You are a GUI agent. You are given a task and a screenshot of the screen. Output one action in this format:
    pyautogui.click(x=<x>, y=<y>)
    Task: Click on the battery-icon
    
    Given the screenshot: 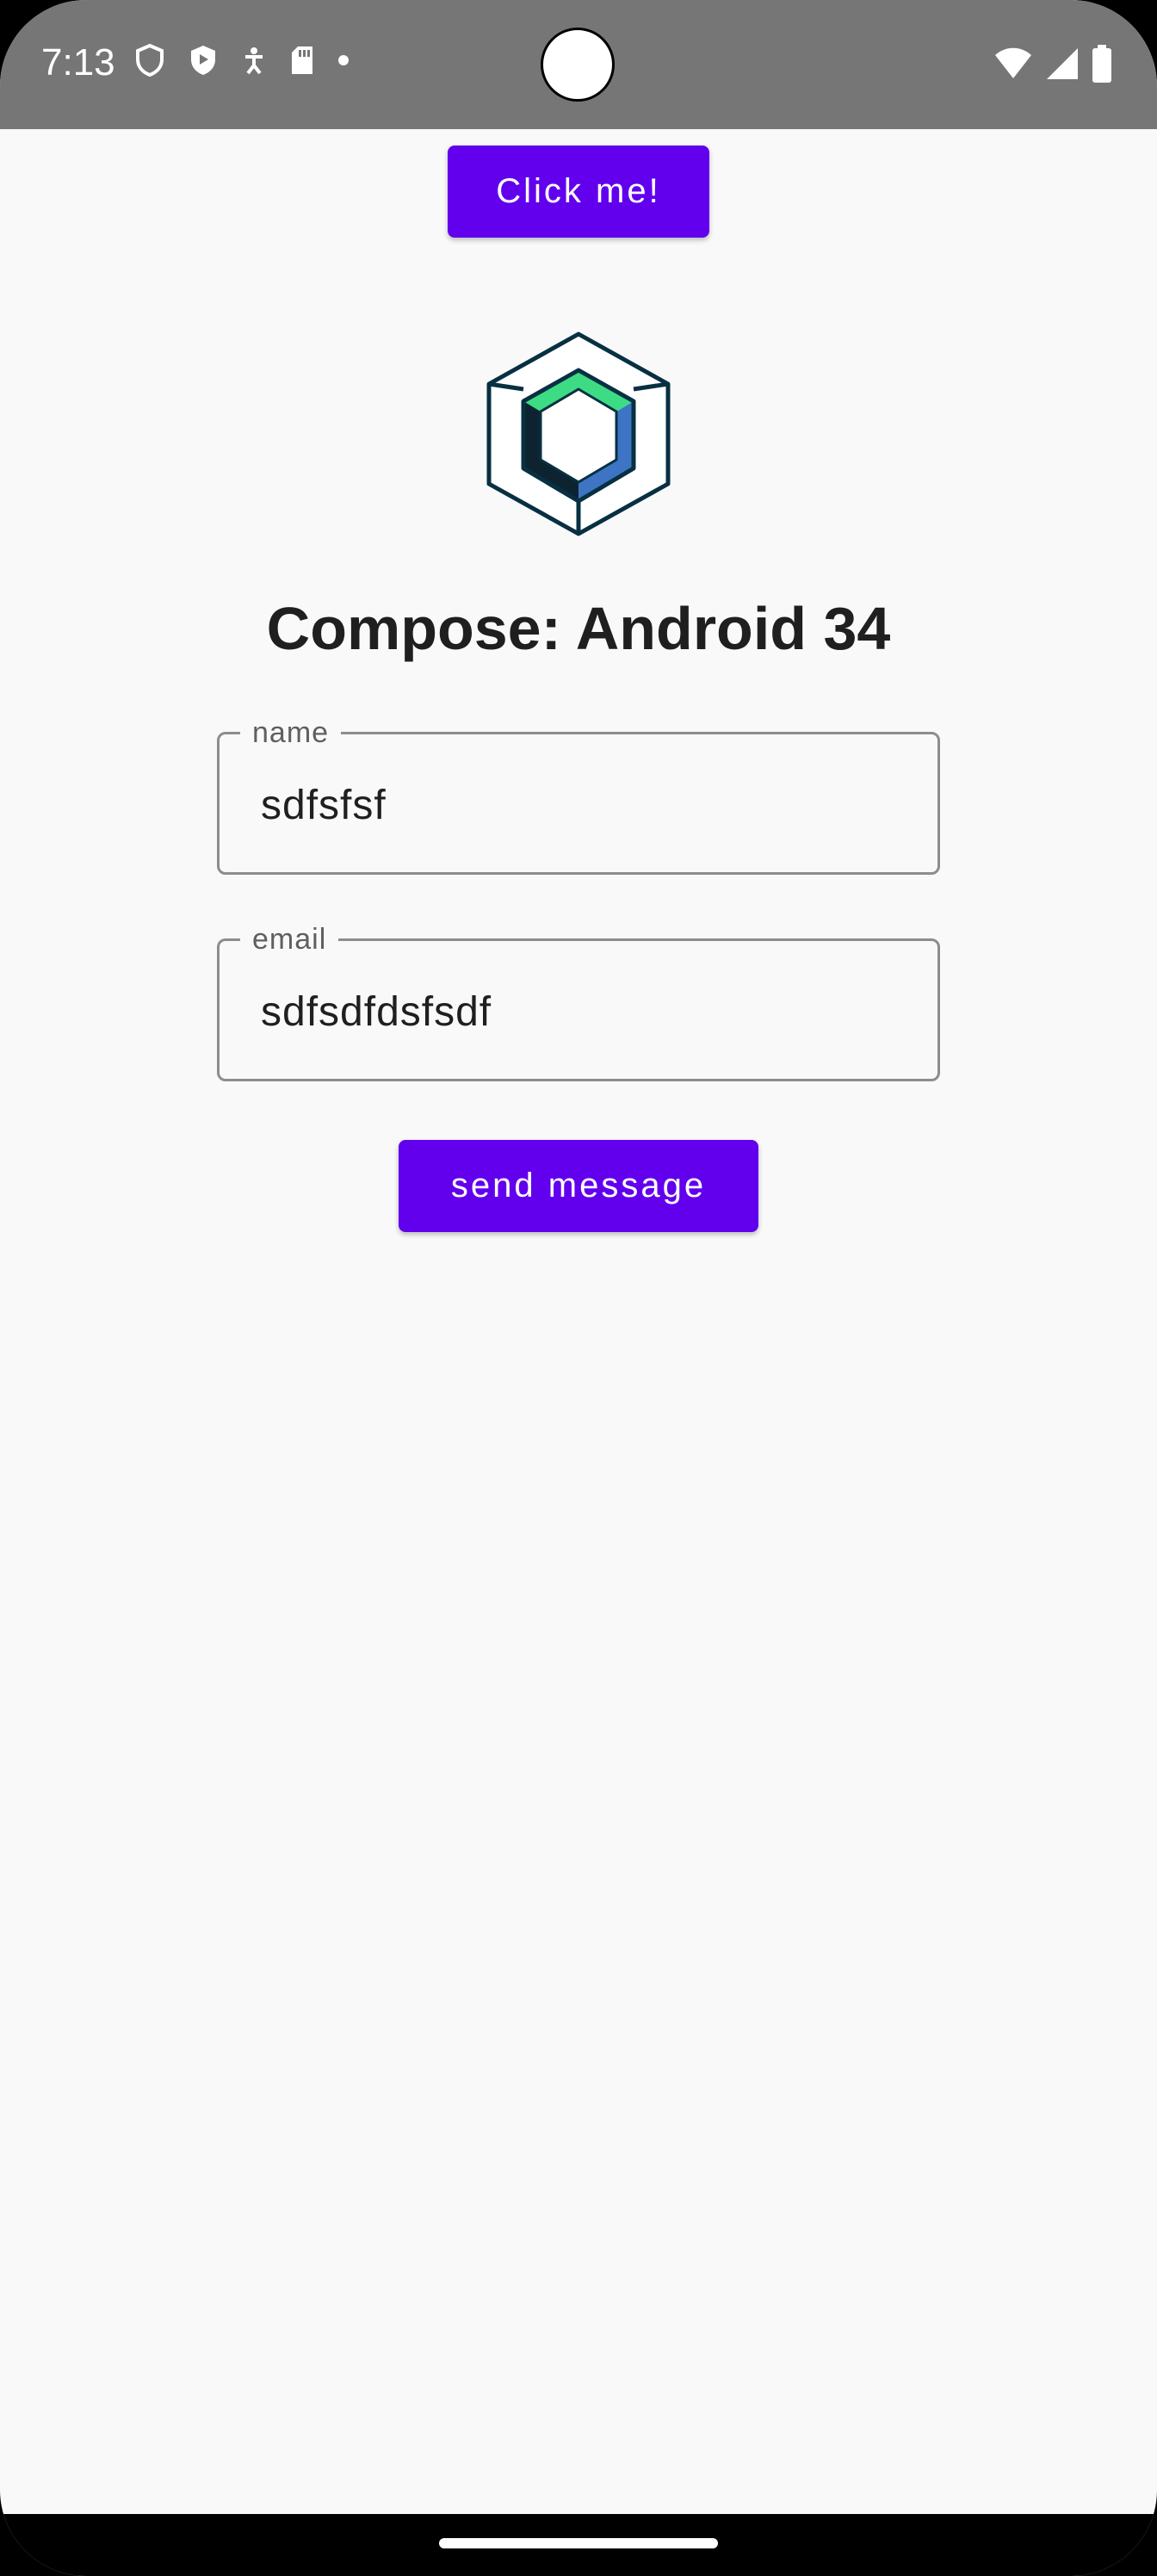 What is the action you would take?
    pyautogui.click(x=1101, y=64)
    